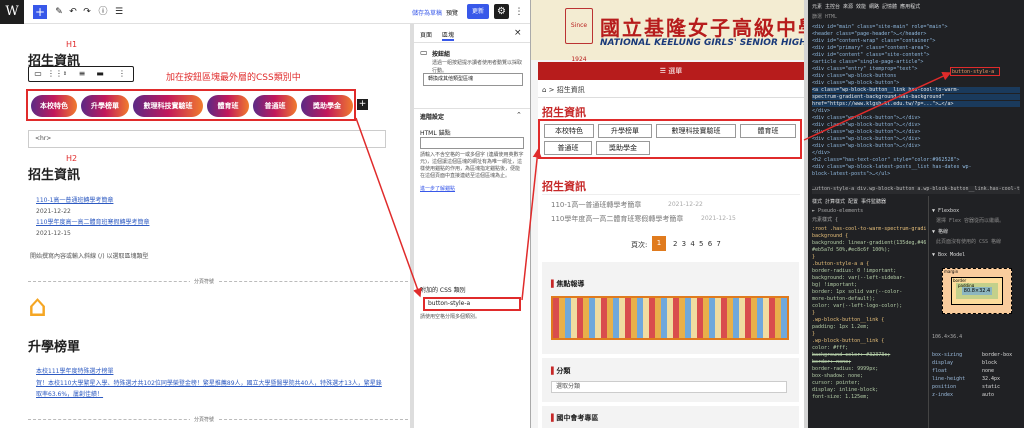 The height and width of the screenshot is (428, 1024). What do you see at coordinates (388, 207) in the screenshot?
I see `arrow-to-css-input` at bounding box center [388, 207].